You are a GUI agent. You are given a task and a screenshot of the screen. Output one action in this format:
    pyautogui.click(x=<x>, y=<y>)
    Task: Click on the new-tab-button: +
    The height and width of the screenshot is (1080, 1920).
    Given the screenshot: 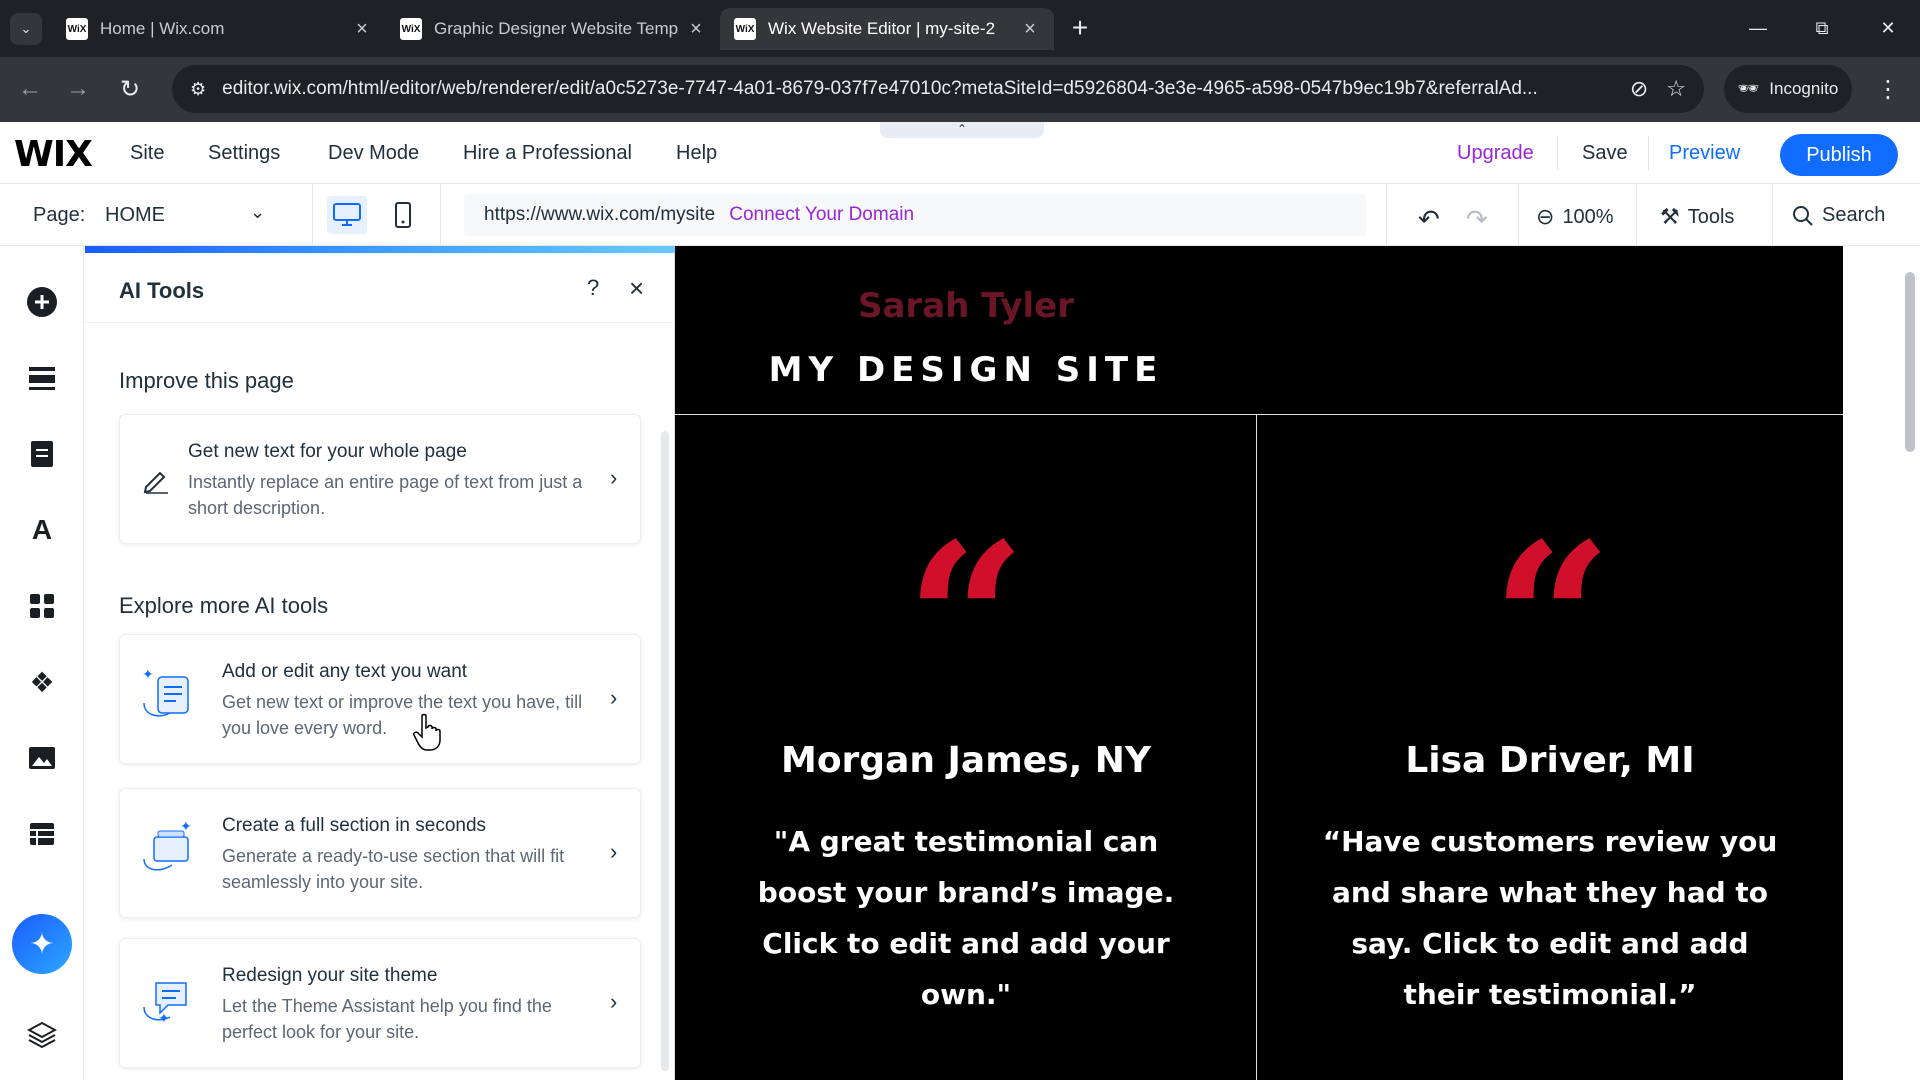 What is the action you would take?
    pyautogui.click(x=1080, y=28)
    